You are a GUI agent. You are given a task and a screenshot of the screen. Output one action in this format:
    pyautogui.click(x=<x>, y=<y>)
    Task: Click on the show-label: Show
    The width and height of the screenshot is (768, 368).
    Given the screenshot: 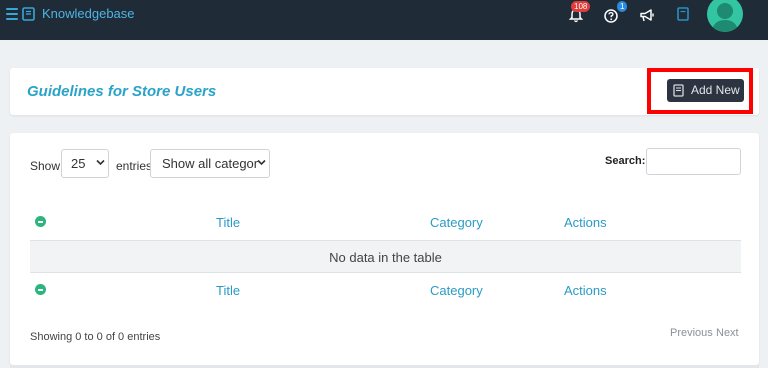 What is the action you would take?
    pyautogui.click(x=45, y=166)
    